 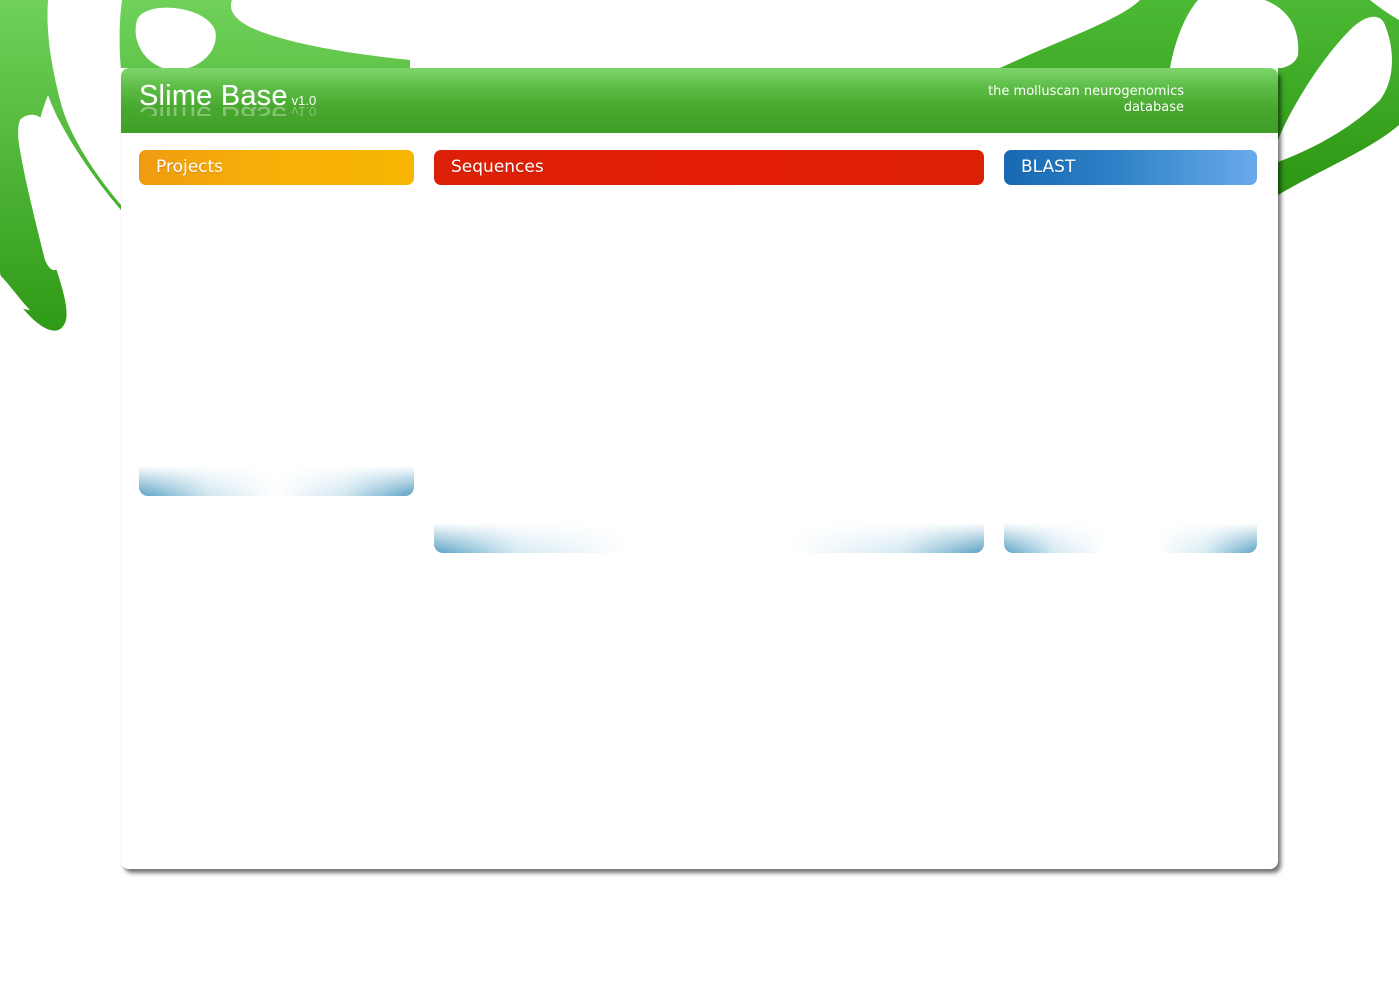 What do you see at coordinates (709, 167) in the screenshot?
I see `sequences-header: Sequences` at bounding box center [709, 167].